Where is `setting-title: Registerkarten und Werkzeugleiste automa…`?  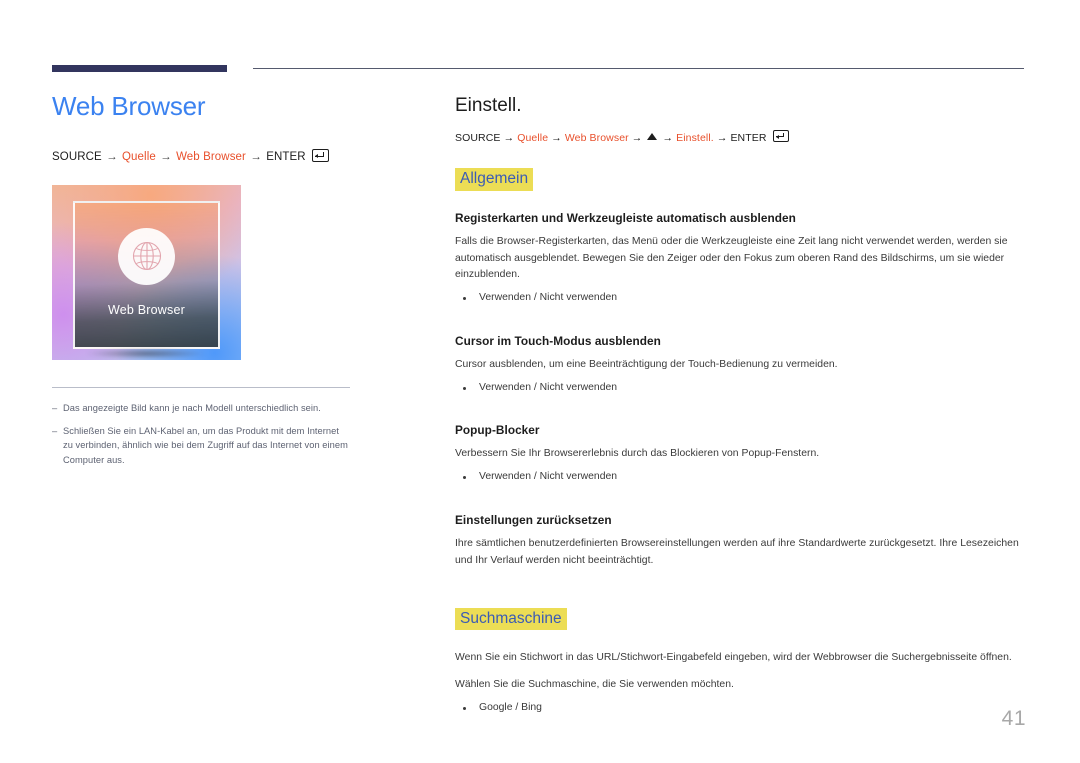 setting-title: Registerkarten und Werkzeugleiste automa… is located at coordinates (625, 217).